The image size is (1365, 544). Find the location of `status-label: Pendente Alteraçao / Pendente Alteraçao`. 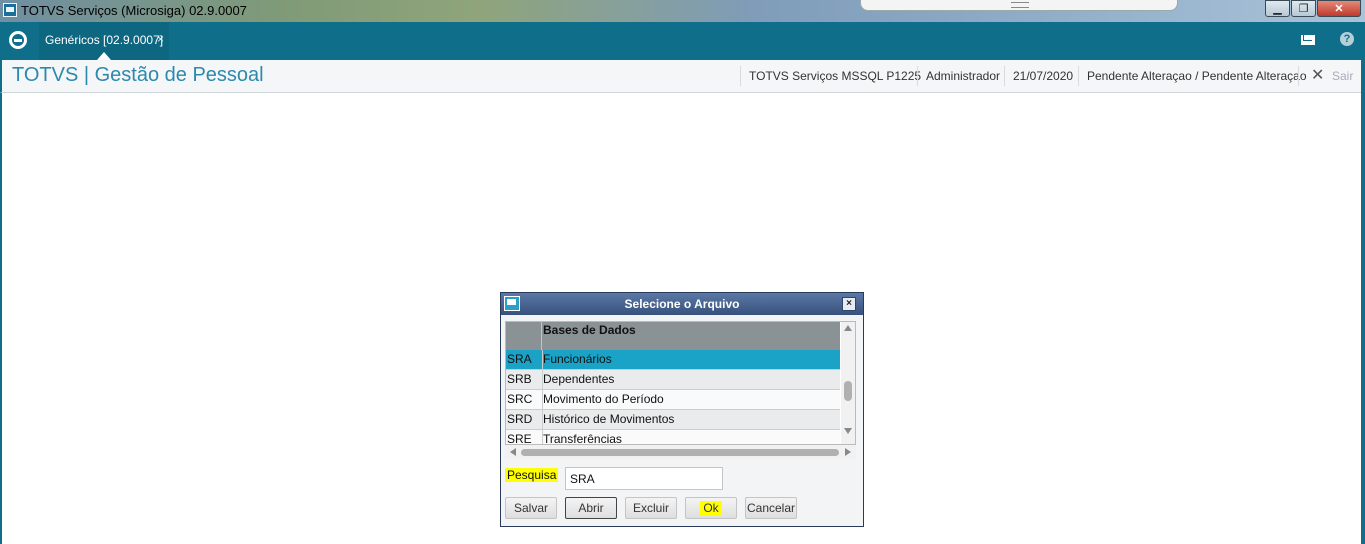

status-label: Pendente Alteraçao / Pendente Alteraçao is located at coordinates (1197, 76).